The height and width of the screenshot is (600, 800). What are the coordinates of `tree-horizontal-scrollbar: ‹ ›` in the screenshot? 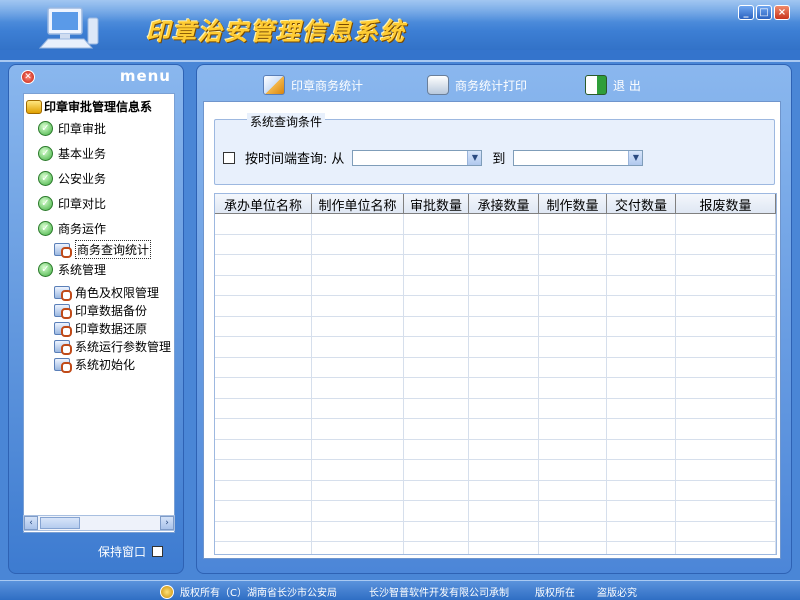 It's located at (99, 523).